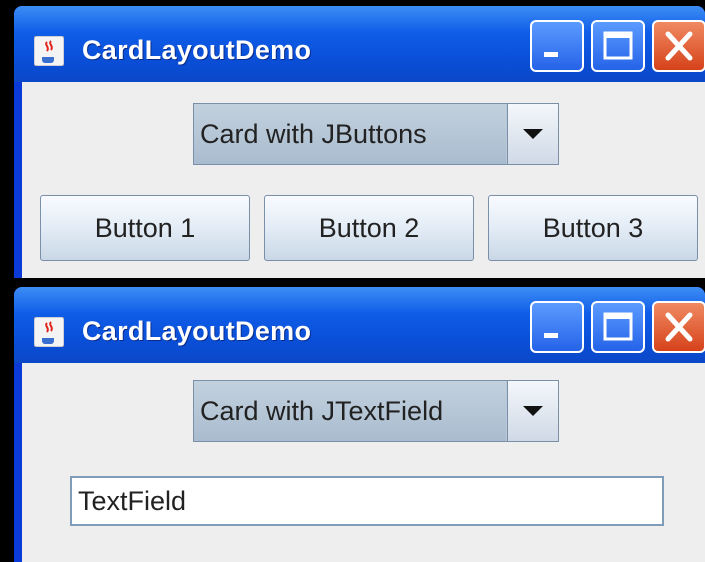 The height and width of the screenshot is (562, 705). I want to click on card-selector-combo: Card with JTextField, so click(376, 411).